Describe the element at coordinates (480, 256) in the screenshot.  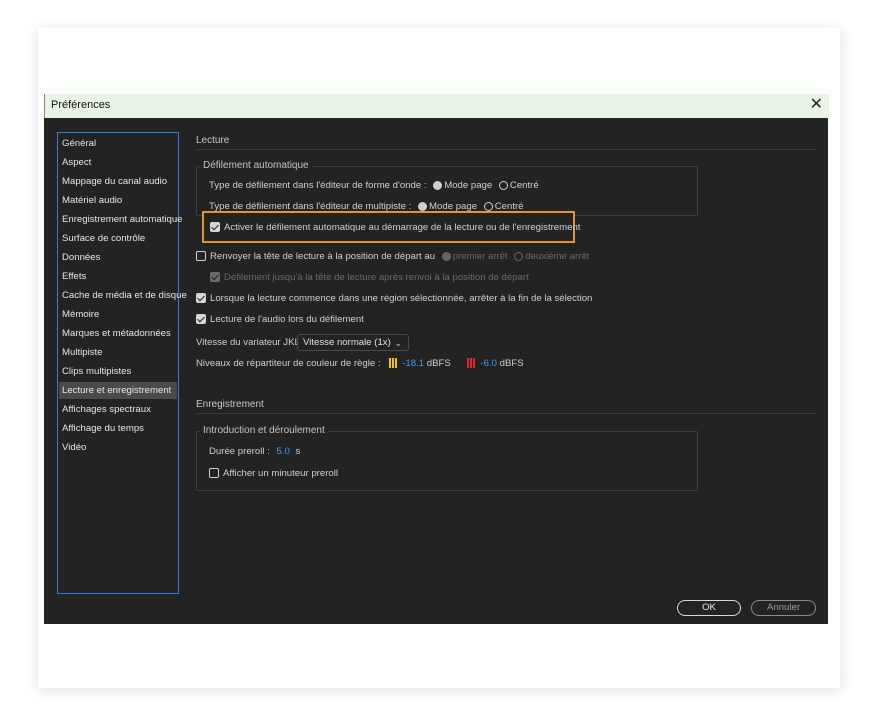
I see `first-stop-label: premier arrêt` at that location.